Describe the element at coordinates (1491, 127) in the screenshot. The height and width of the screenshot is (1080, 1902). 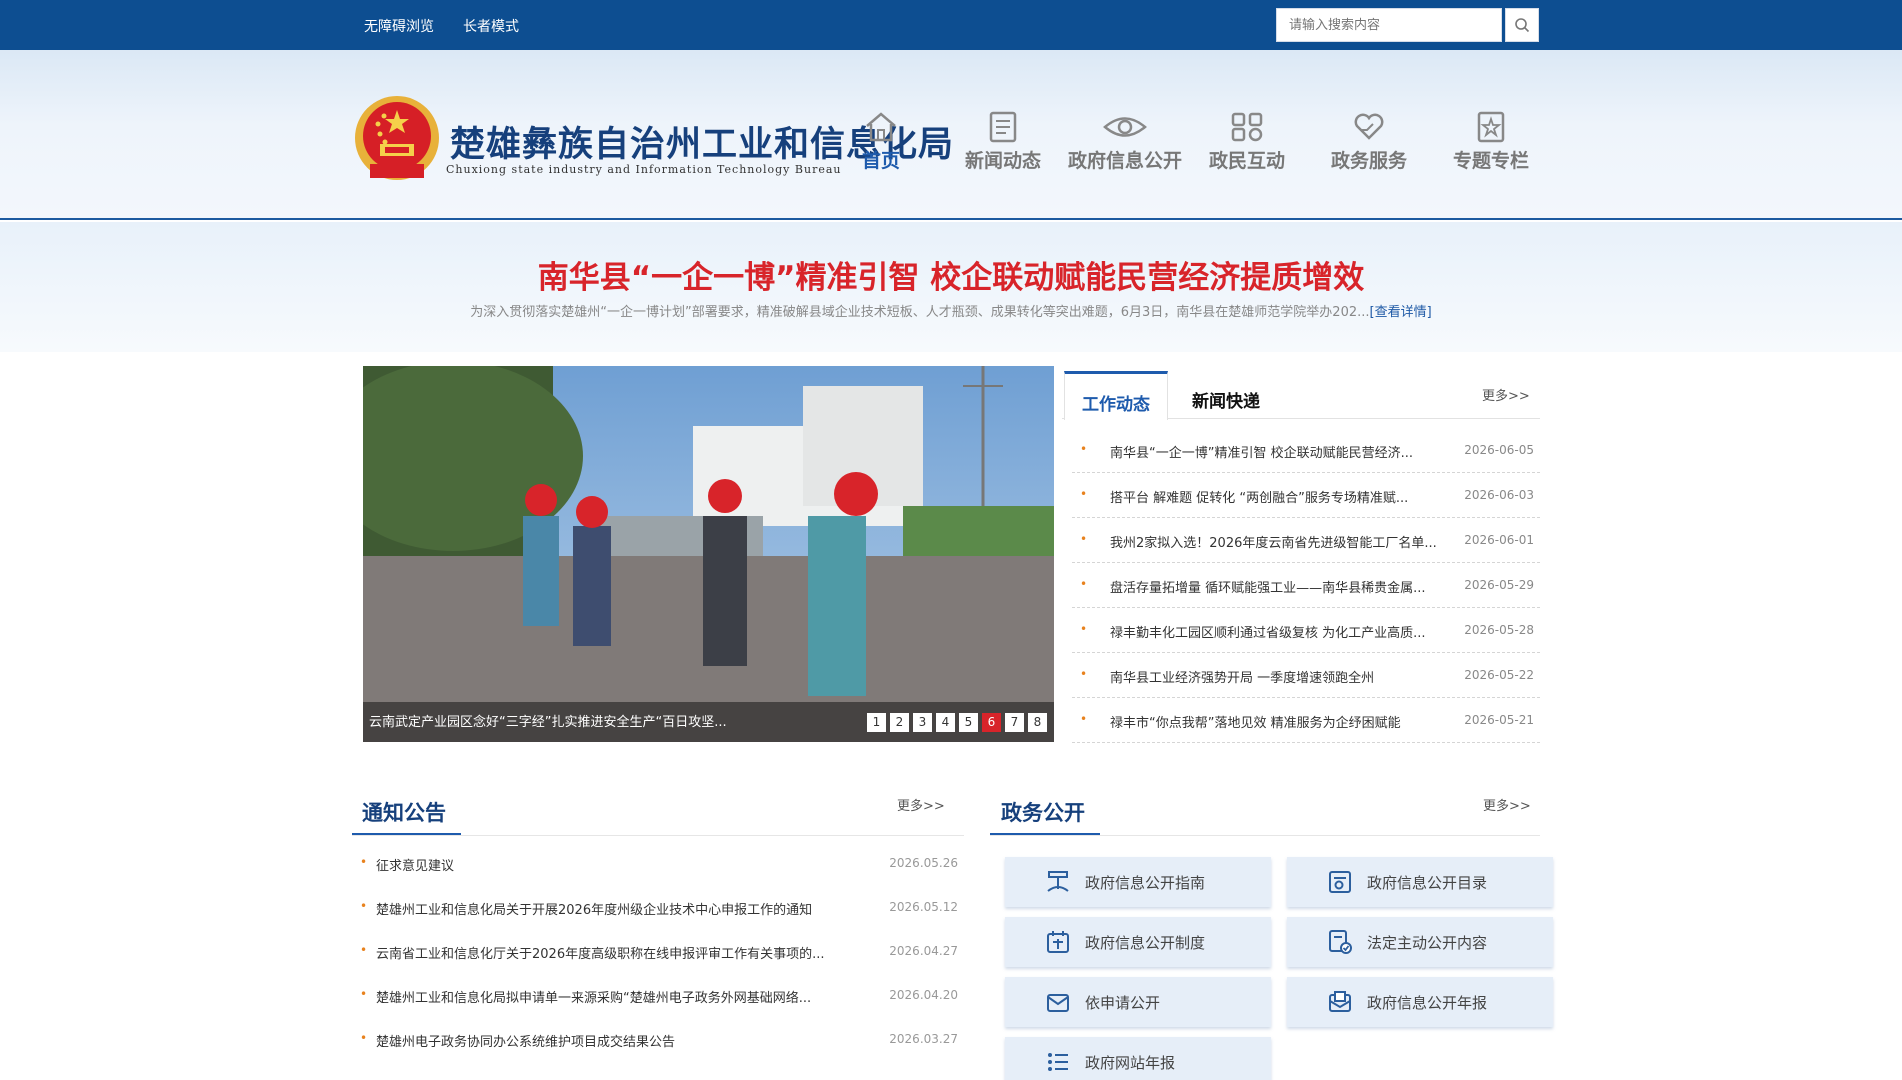
I see `star-doc-icon` at that location.